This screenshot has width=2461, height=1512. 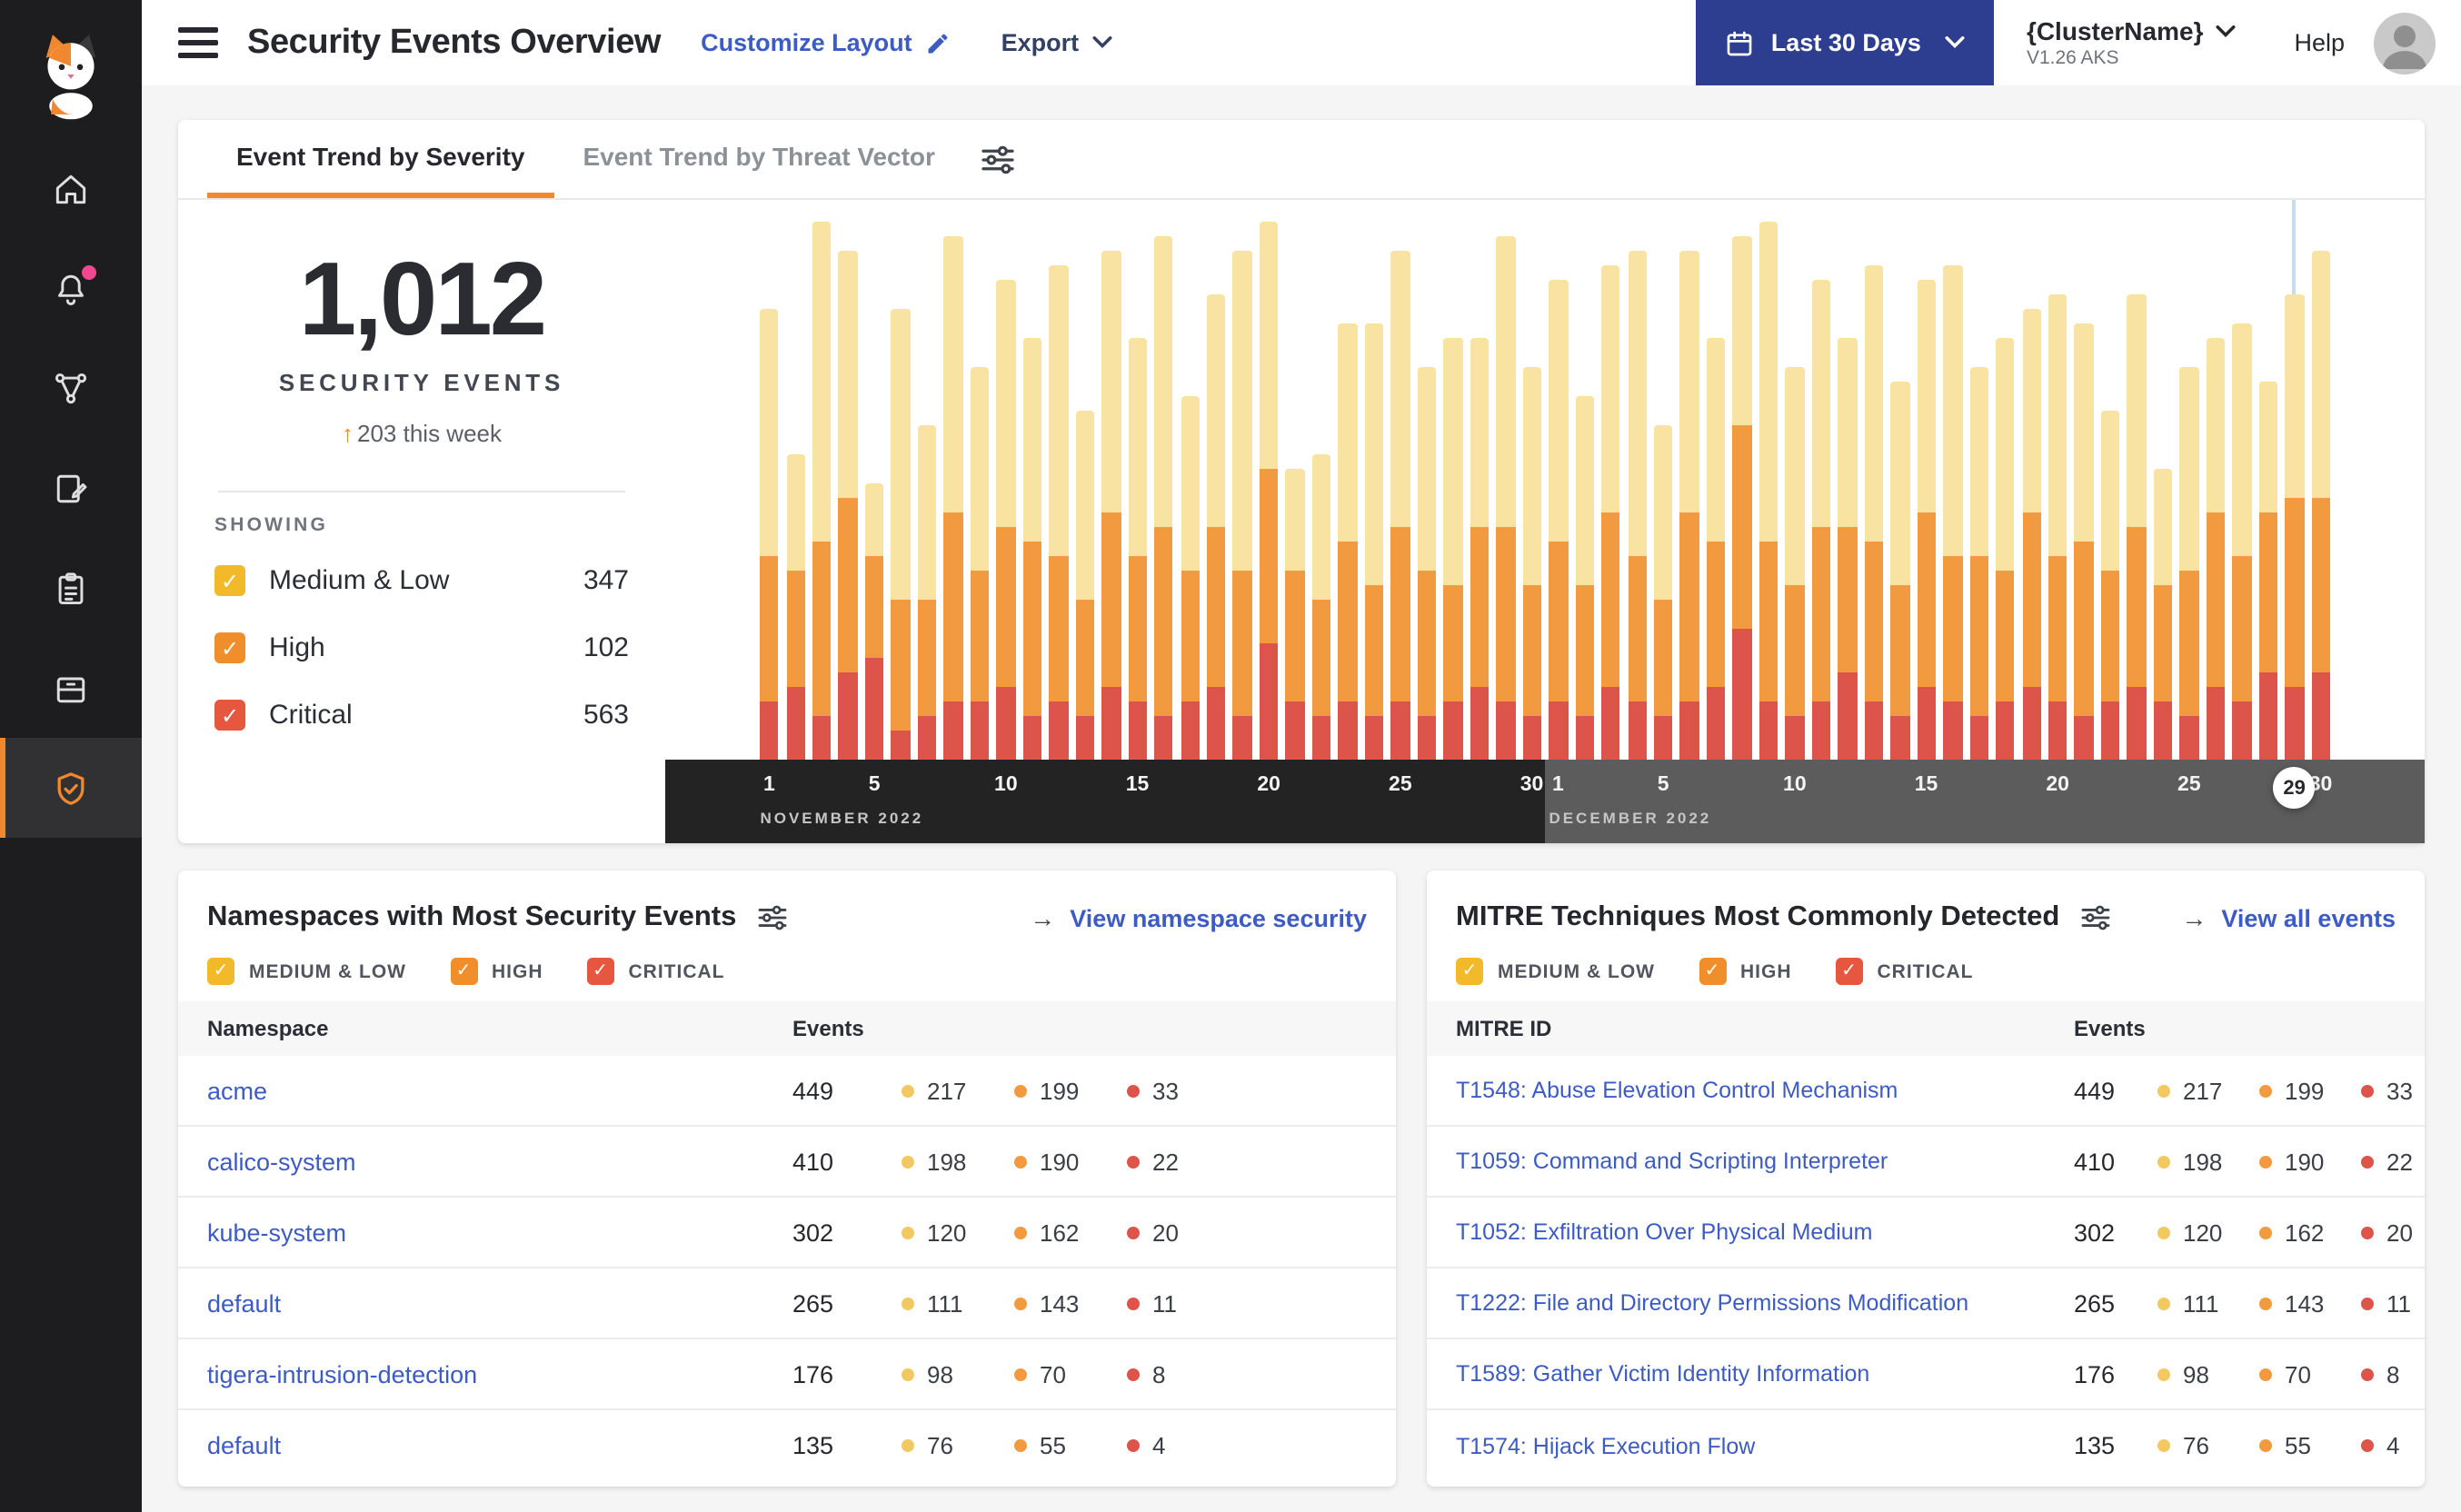 I want to click on calico-logo, so click(x=71, y=69).